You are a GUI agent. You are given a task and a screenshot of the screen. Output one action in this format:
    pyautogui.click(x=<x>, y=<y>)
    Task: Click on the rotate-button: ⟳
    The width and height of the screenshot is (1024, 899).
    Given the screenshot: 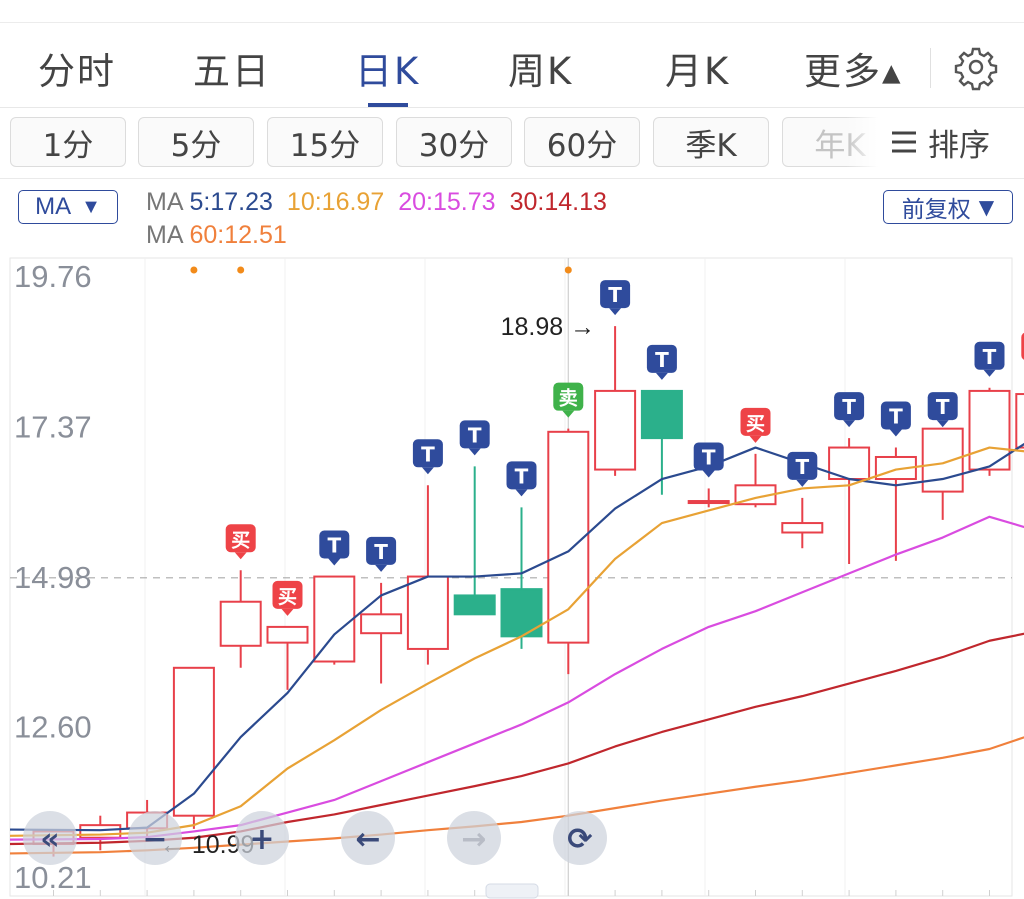 What is the action you would take?
    pyautogui.click(x=580, y=838)
    